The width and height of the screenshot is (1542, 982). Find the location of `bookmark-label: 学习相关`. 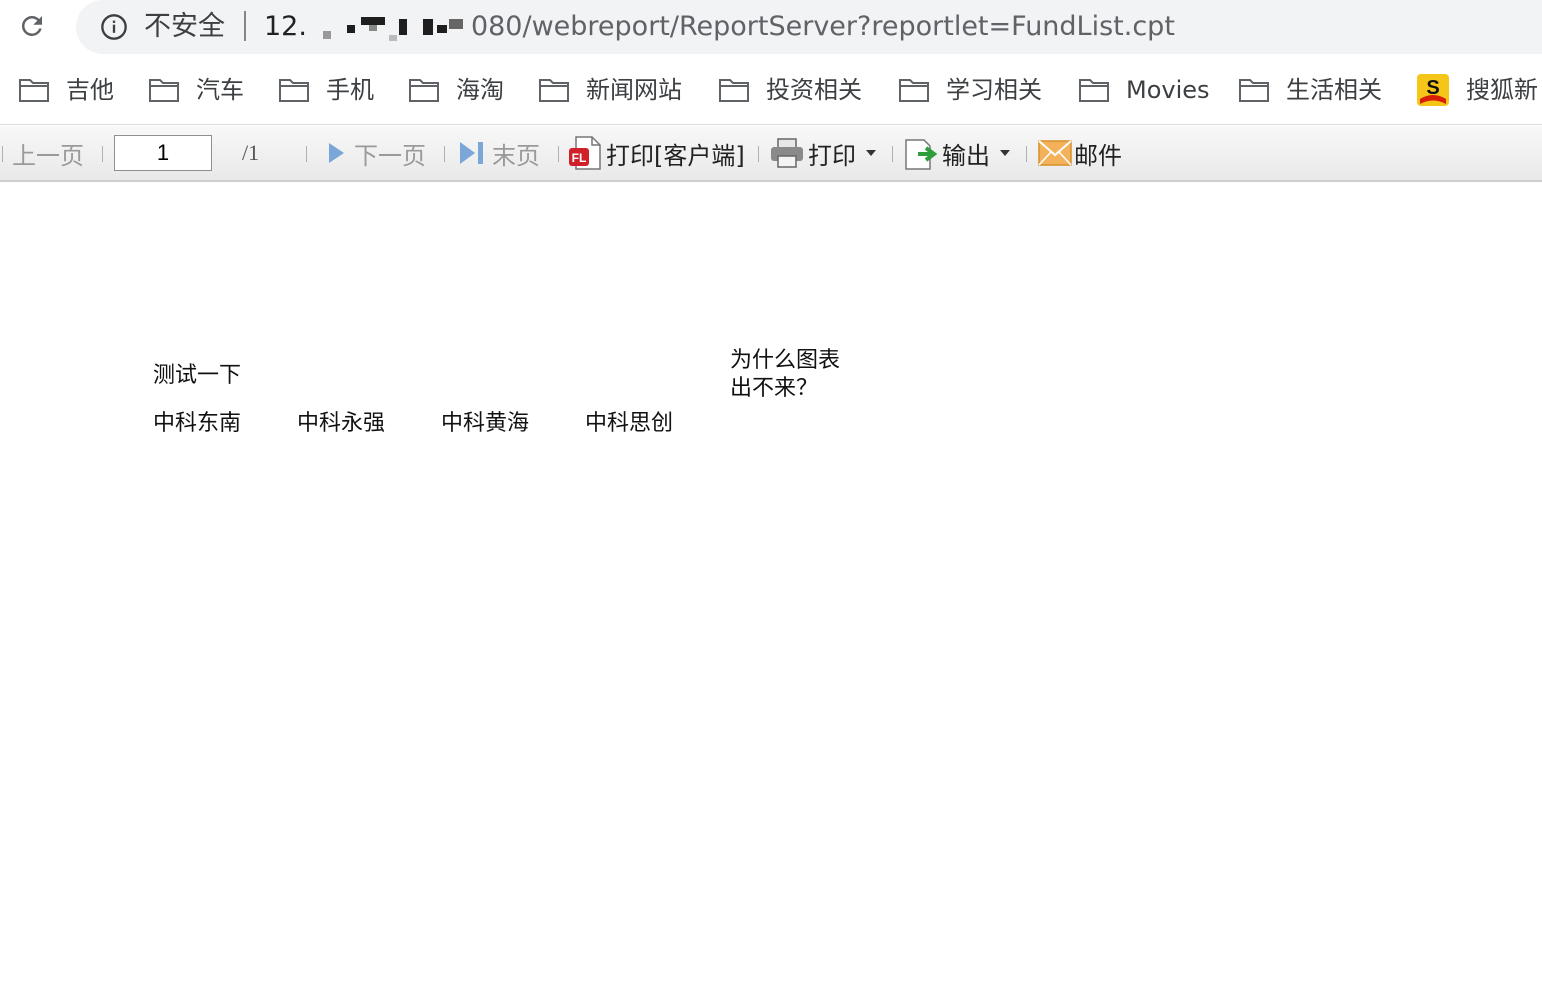

bookmark-label: 学习相关 is located at coordinates (994, 90).